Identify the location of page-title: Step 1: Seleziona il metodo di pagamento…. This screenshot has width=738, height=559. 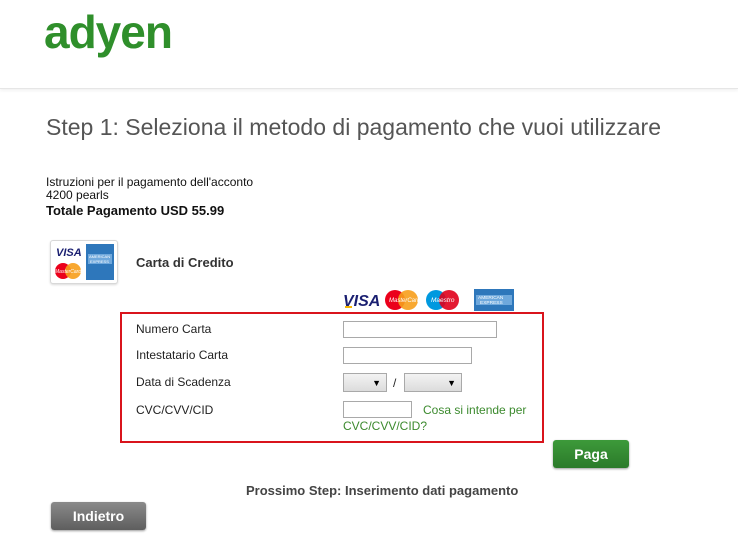
(353, 127).